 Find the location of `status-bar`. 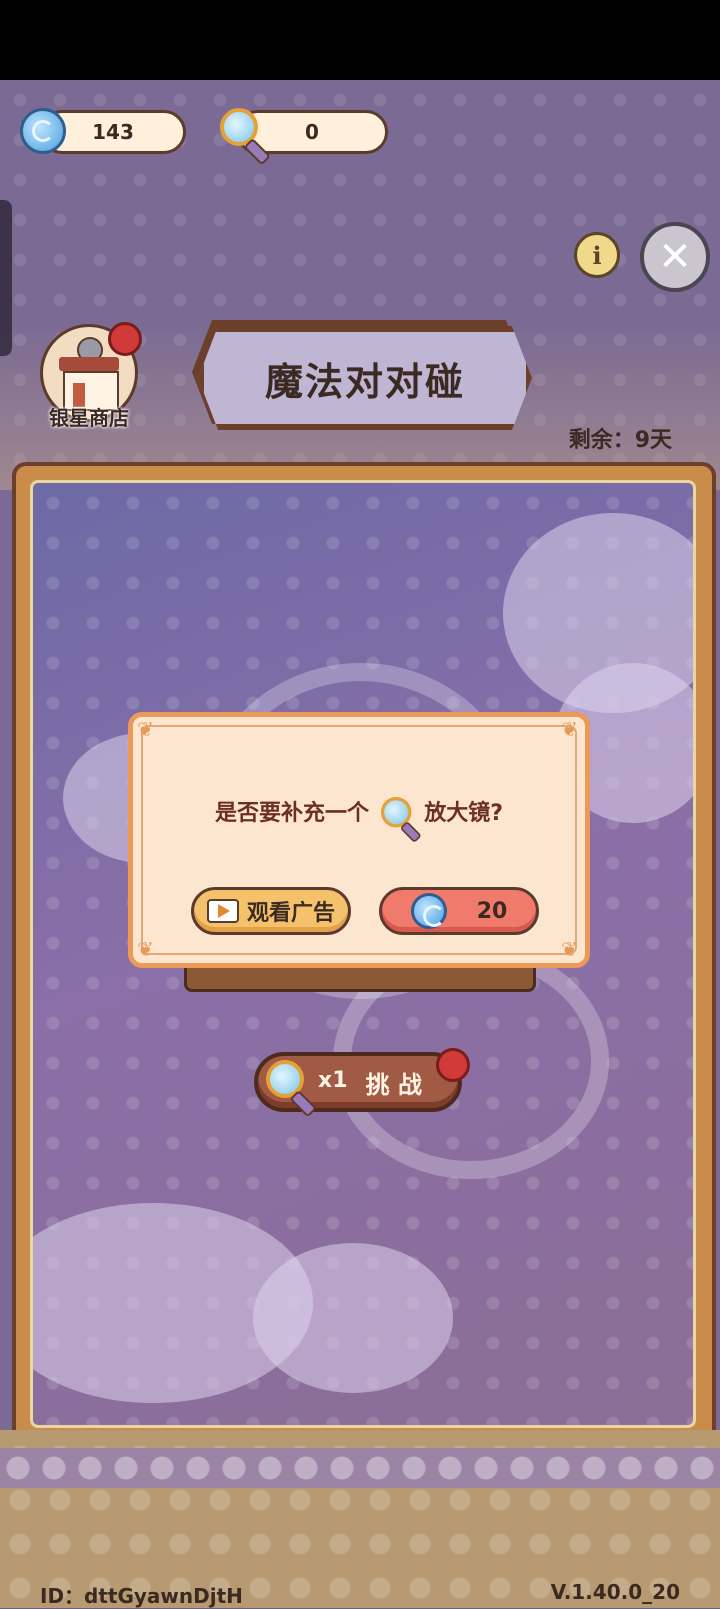

status-bar is located at coordinates (360, 40).